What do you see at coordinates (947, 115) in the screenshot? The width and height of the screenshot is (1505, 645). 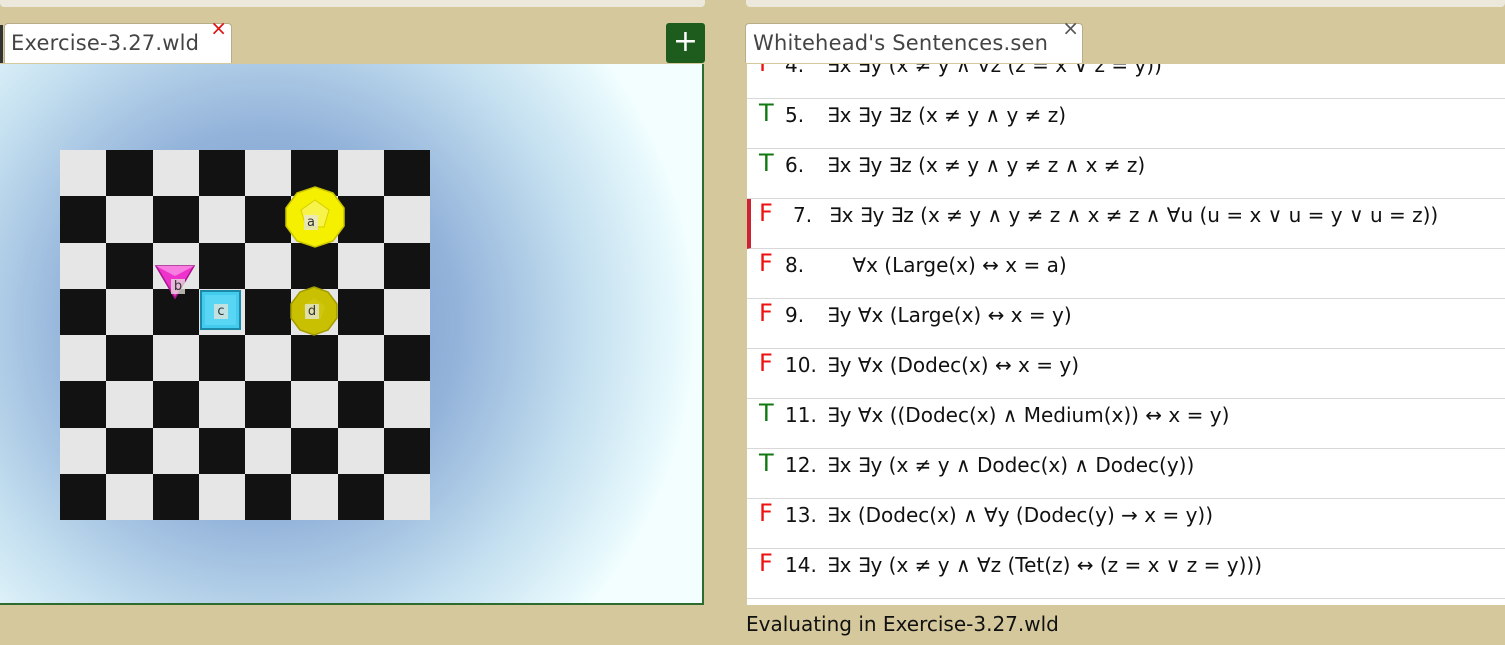 I see `sentence-formula: ∃x ∃y ∃z (x ≠ y ∧ y ≠ z)` at bounding box center [947, 115].